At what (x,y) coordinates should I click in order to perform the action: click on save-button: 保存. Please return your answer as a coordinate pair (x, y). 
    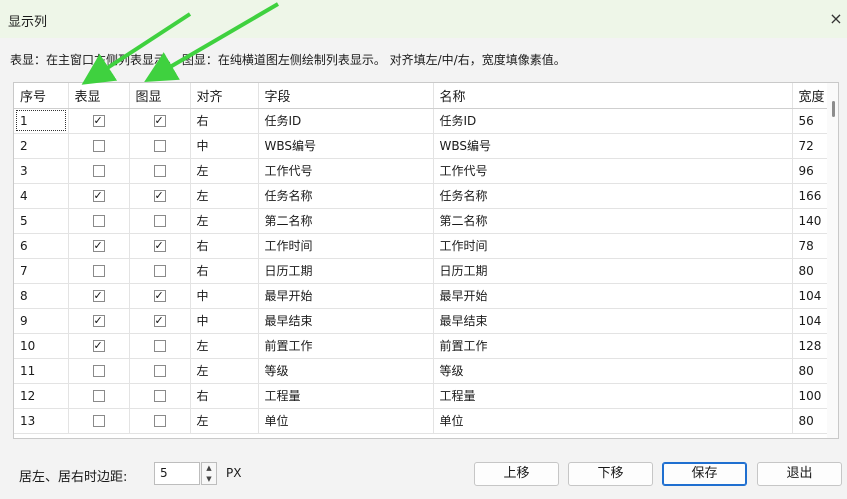
    Looking at the image, I should click on (704, 474).